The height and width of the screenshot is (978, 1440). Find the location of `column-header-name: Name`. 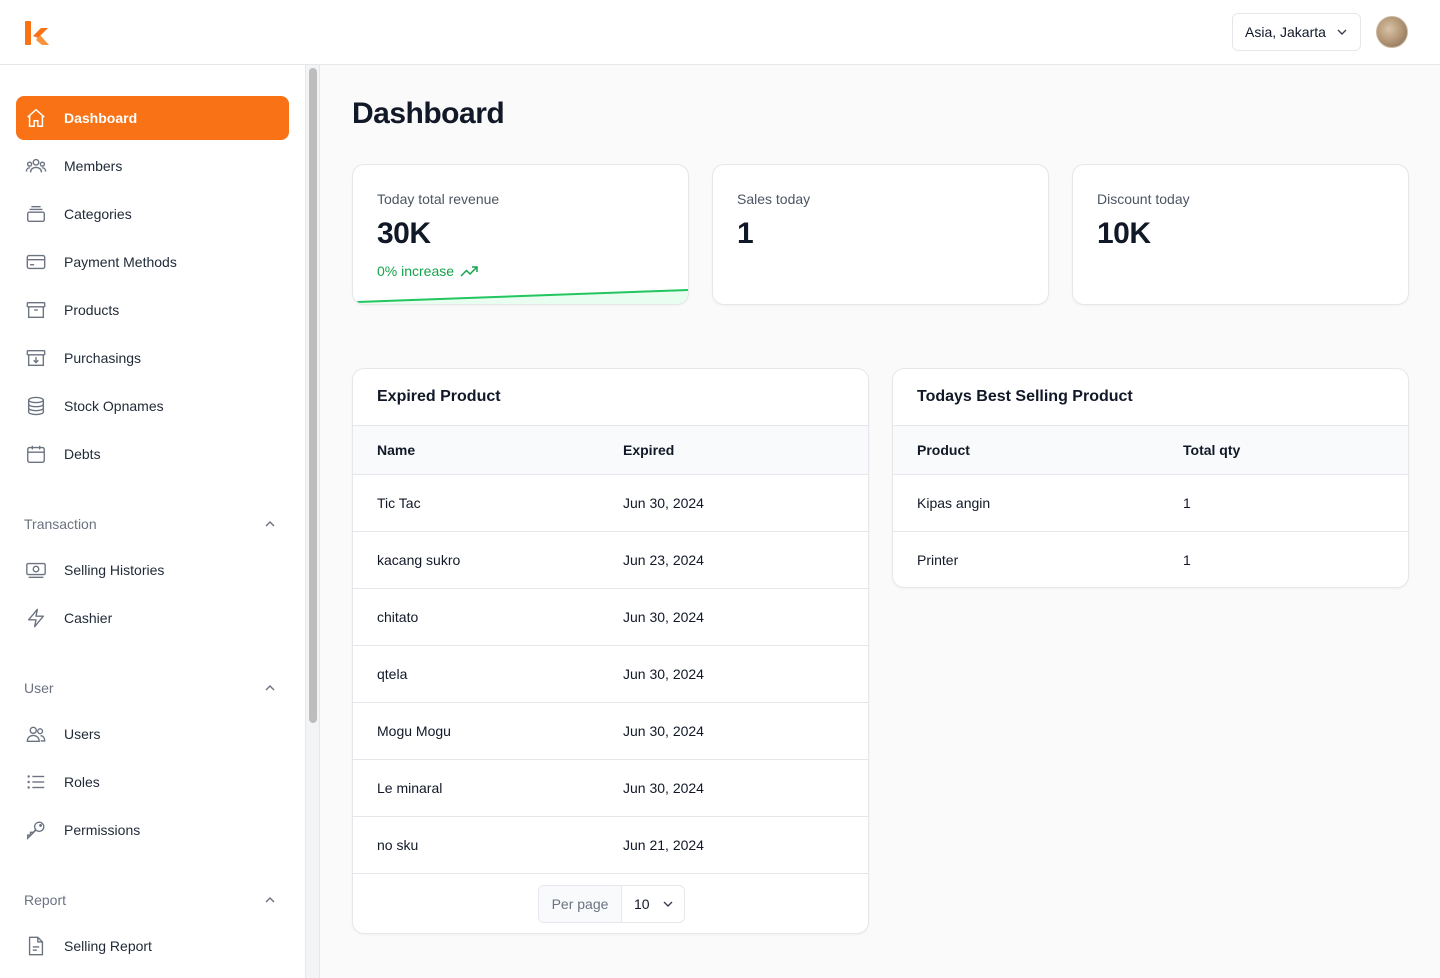

column-header-name: Name is located at coordinates (488, 450).